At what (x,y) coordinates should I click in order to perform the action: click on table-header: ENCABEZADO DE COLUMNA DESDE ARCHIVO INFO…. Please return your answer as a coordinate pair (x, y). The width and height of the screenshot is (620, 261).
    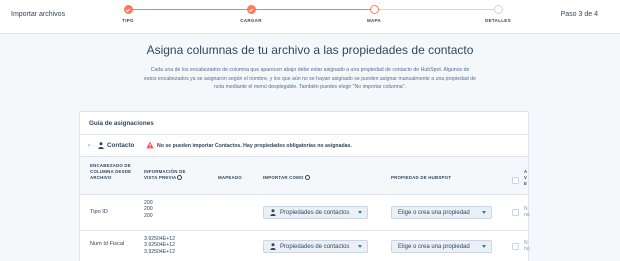
    Looking at the image, I should click on (304, 176).